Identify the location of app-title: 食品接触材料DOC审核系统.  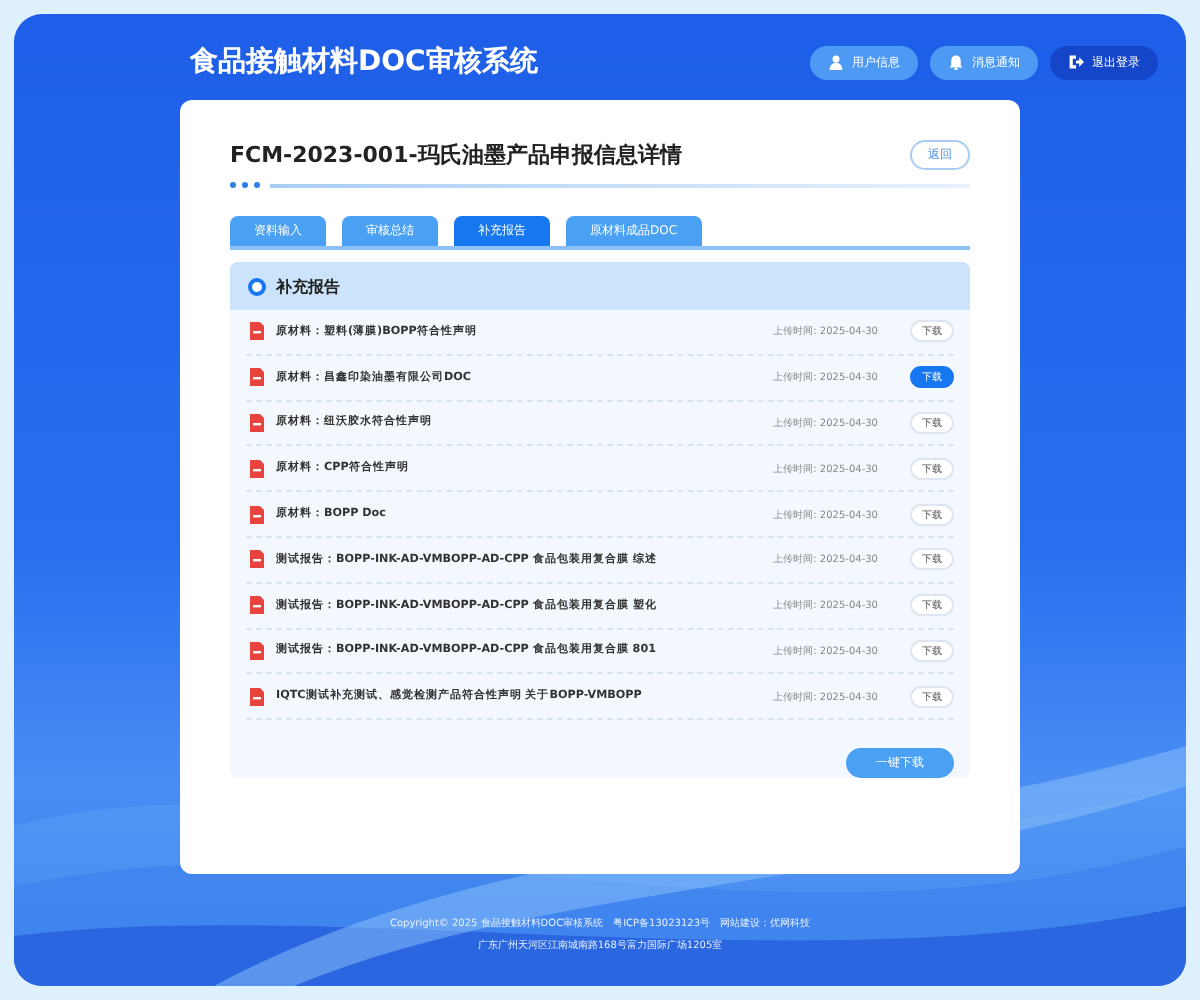
(365, 62).